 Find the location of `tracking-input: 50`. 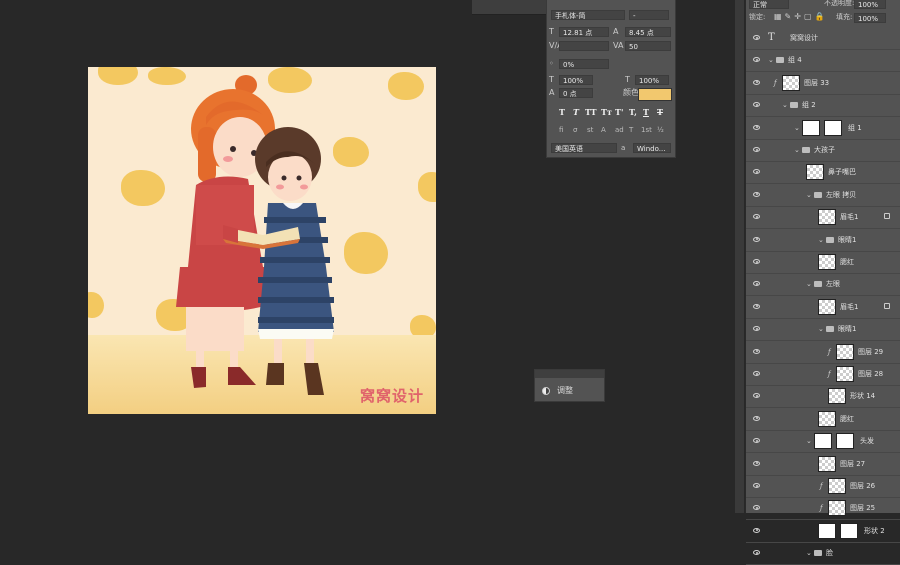

tracking-input: 50 is located at coordinates (648, 46).